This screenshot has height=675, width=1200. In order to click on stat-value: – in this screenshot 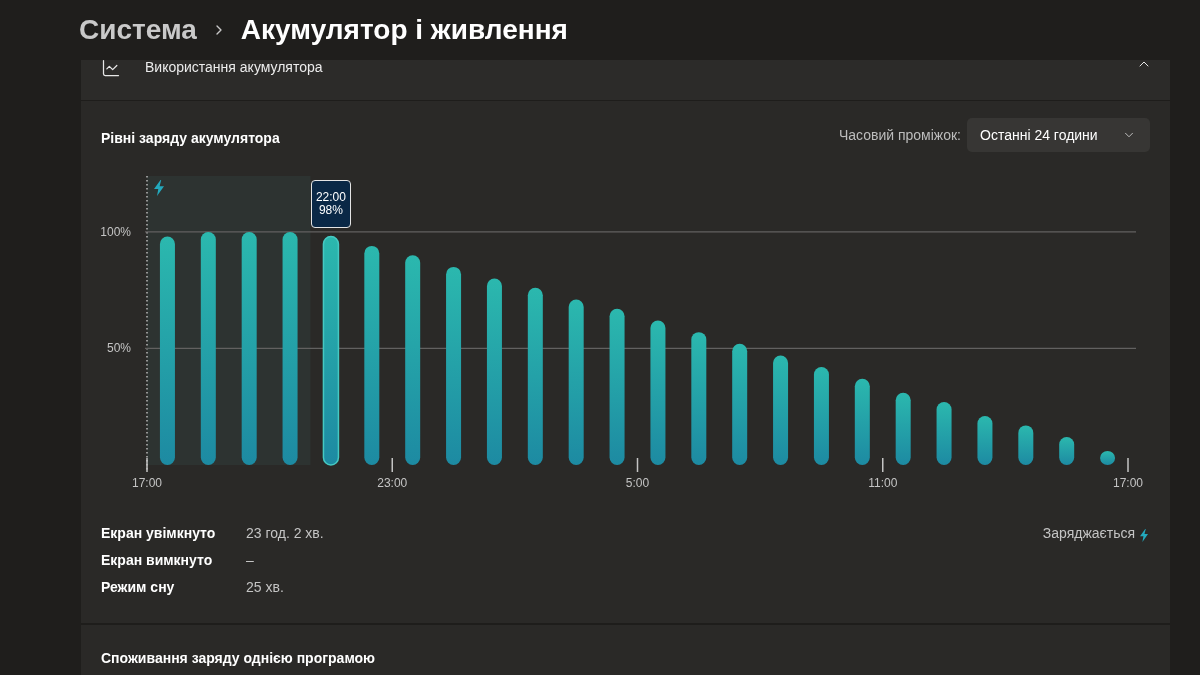, I will do `click(250, 560)`.